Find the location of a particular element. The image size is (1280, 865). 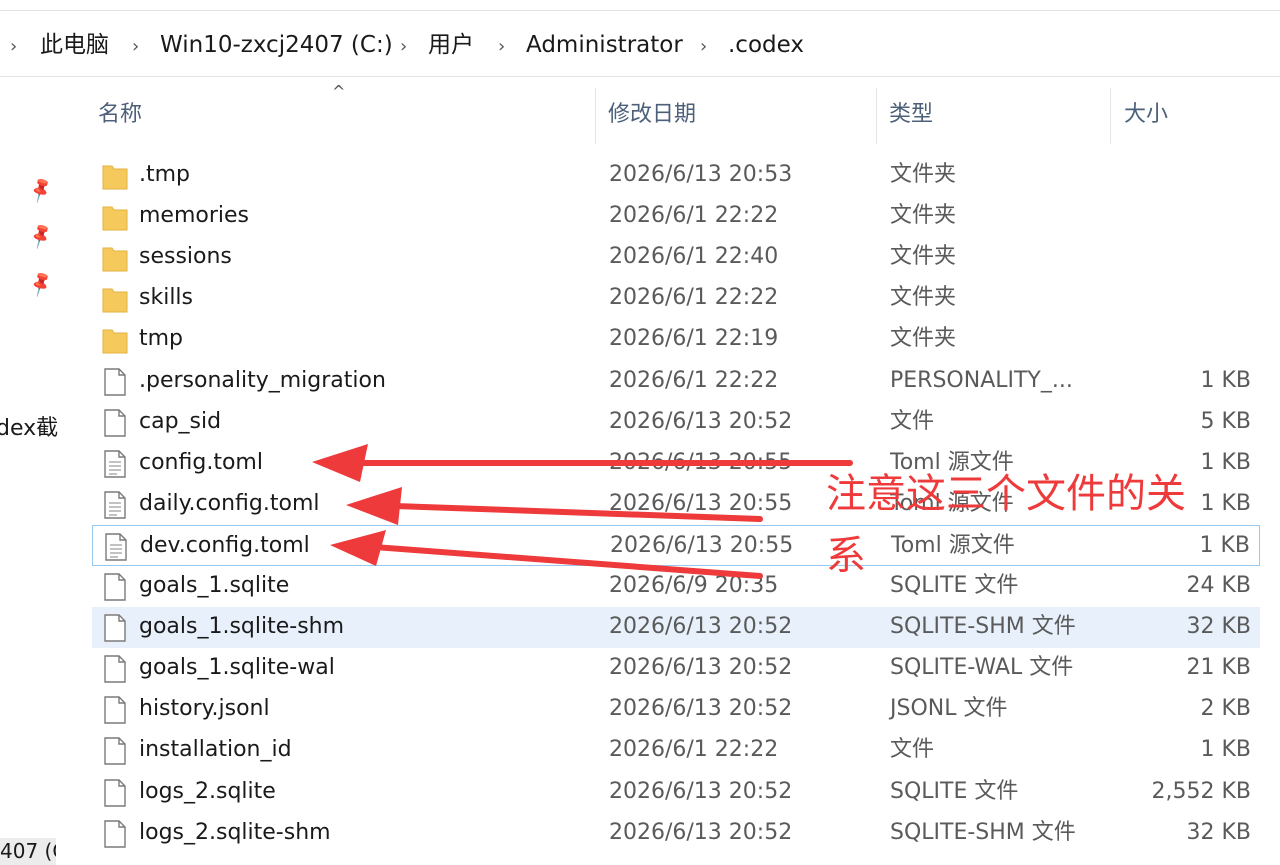

file-name: config.toml is located at coordinates (201, 462).